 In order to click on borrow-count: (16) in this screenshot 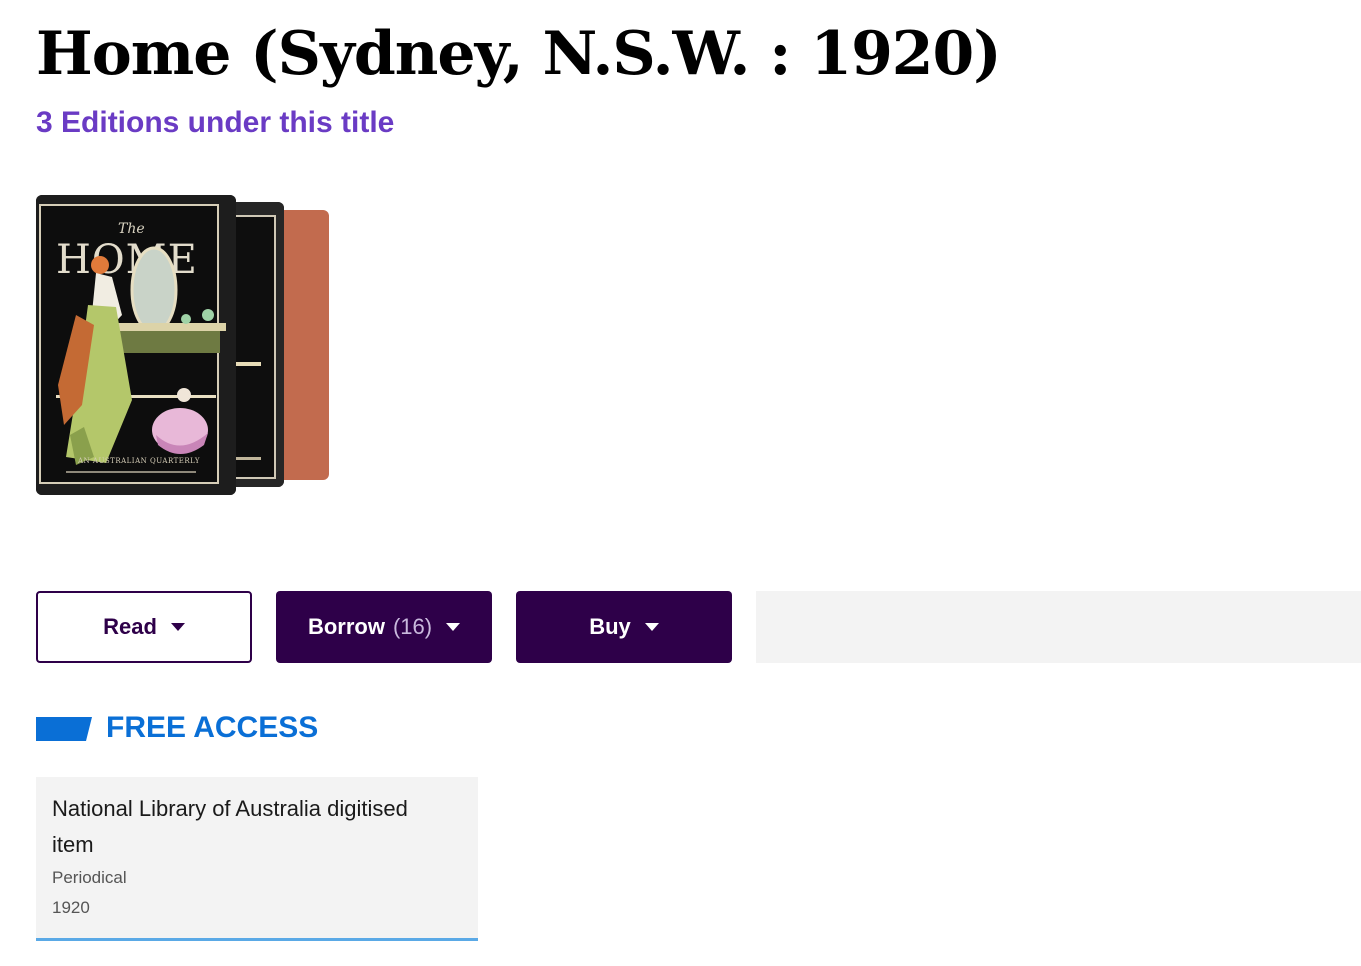, I will do `click(412, 626)`.